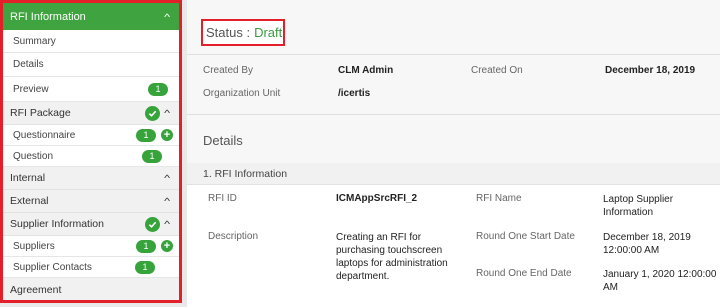 The width and height of the screenshot is (720, 307). I want to click on sidebar-item-label: Questionnaire, so click(44, 135).